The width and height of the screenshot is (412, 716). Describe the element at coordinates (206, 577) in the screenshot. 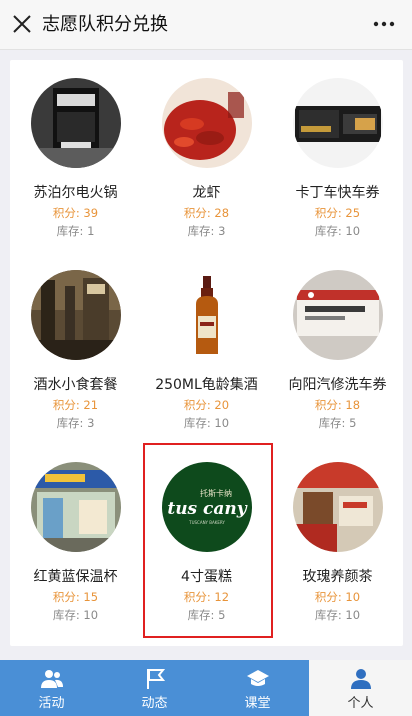

I see `product-name: 4寸蛋糕` at that location.